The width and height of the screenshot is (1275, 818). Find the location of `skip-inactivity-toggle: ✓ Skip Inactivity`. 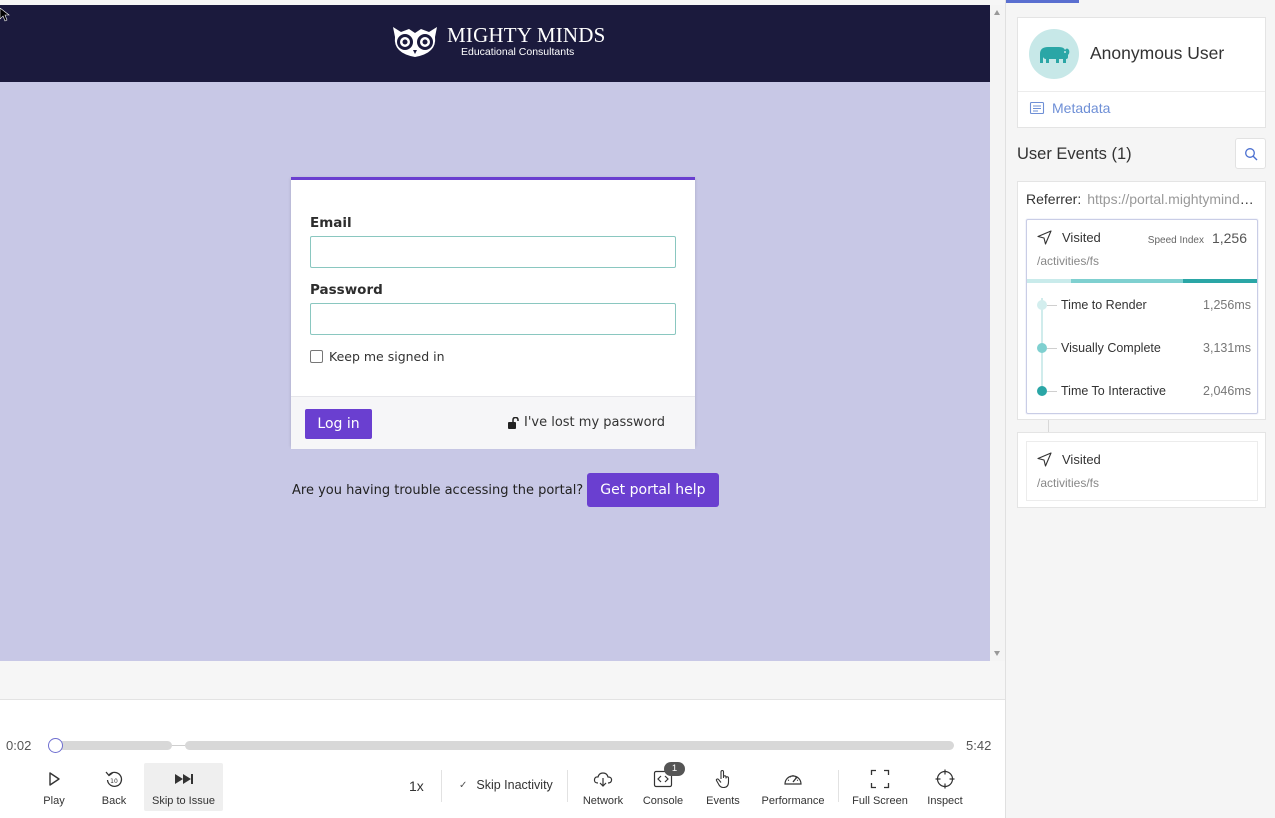

skip-inactivity-toggle: ✓ Skip Inactivity is located at coordinates (506, 785).